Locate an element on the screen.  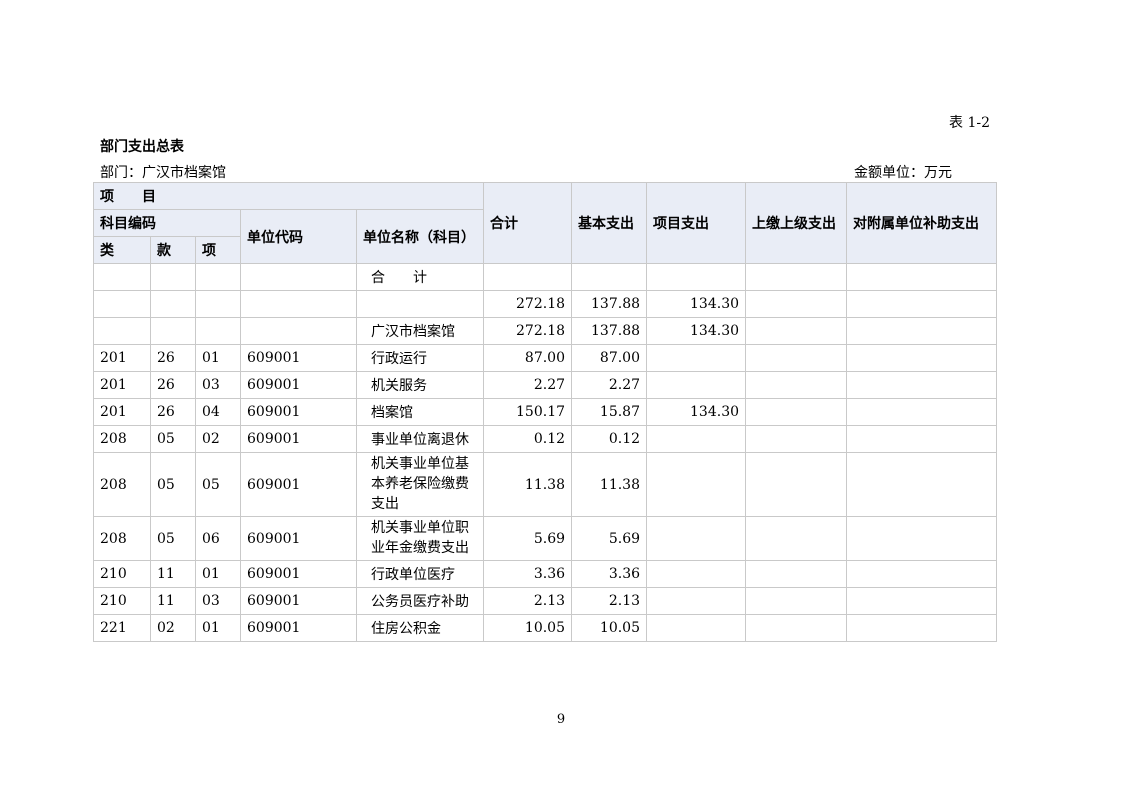
unit-name-cell: 机关事业单位职业年金缴费支出 is located at coordinates (420, 538).